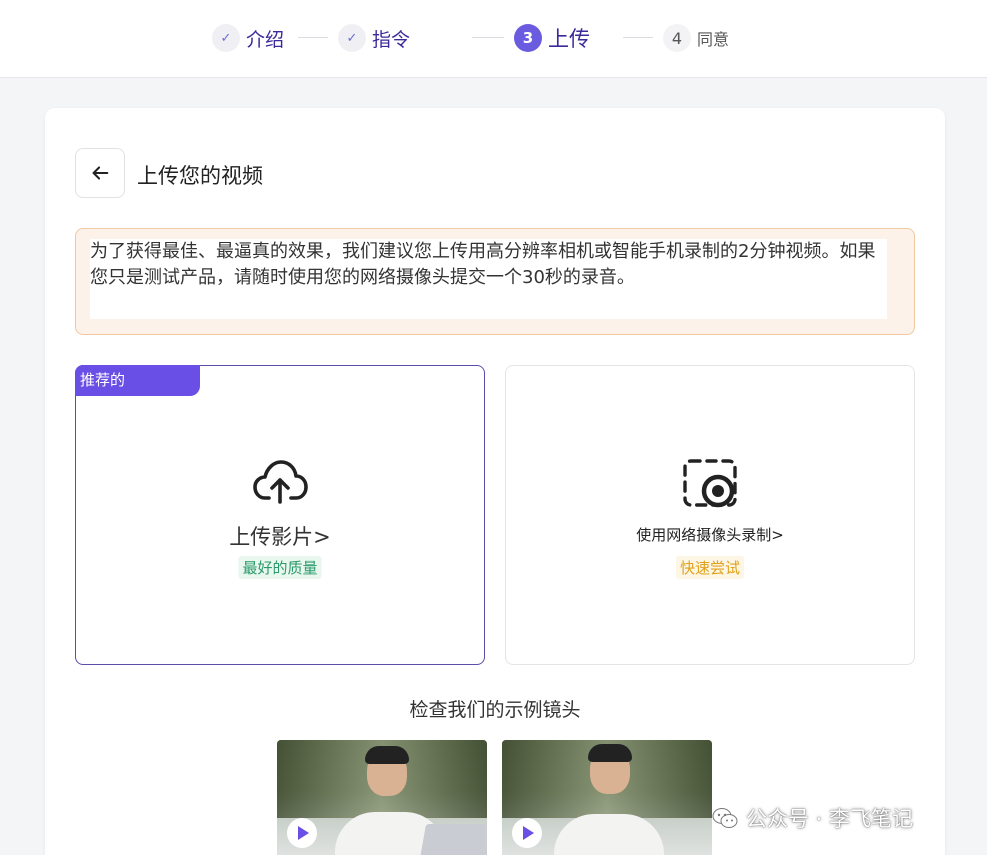 The image size is (987, 855). What do you see at coordinates (710, 483) in the screenshot?
I see `webcam-record-icon` at bounding box center [710, 483].